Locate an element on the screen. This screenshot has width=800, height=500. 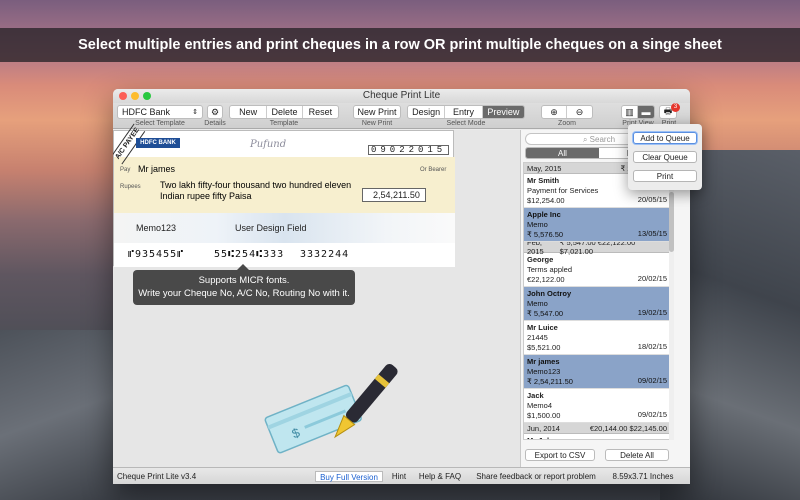
background-rock-left is located at coordinates (60, 415).